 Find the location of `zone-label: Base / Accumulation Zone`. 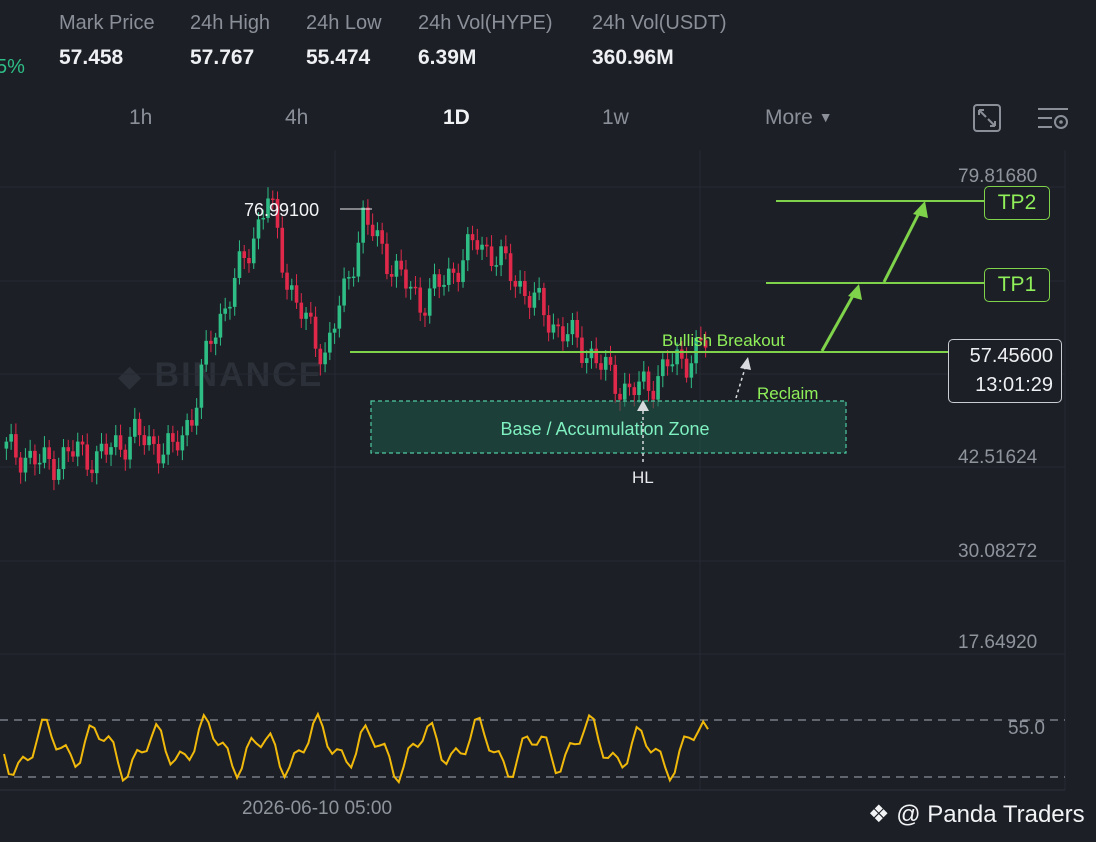

zone-label: Base / Accumulation Zone is located at coordinates (604, 429).